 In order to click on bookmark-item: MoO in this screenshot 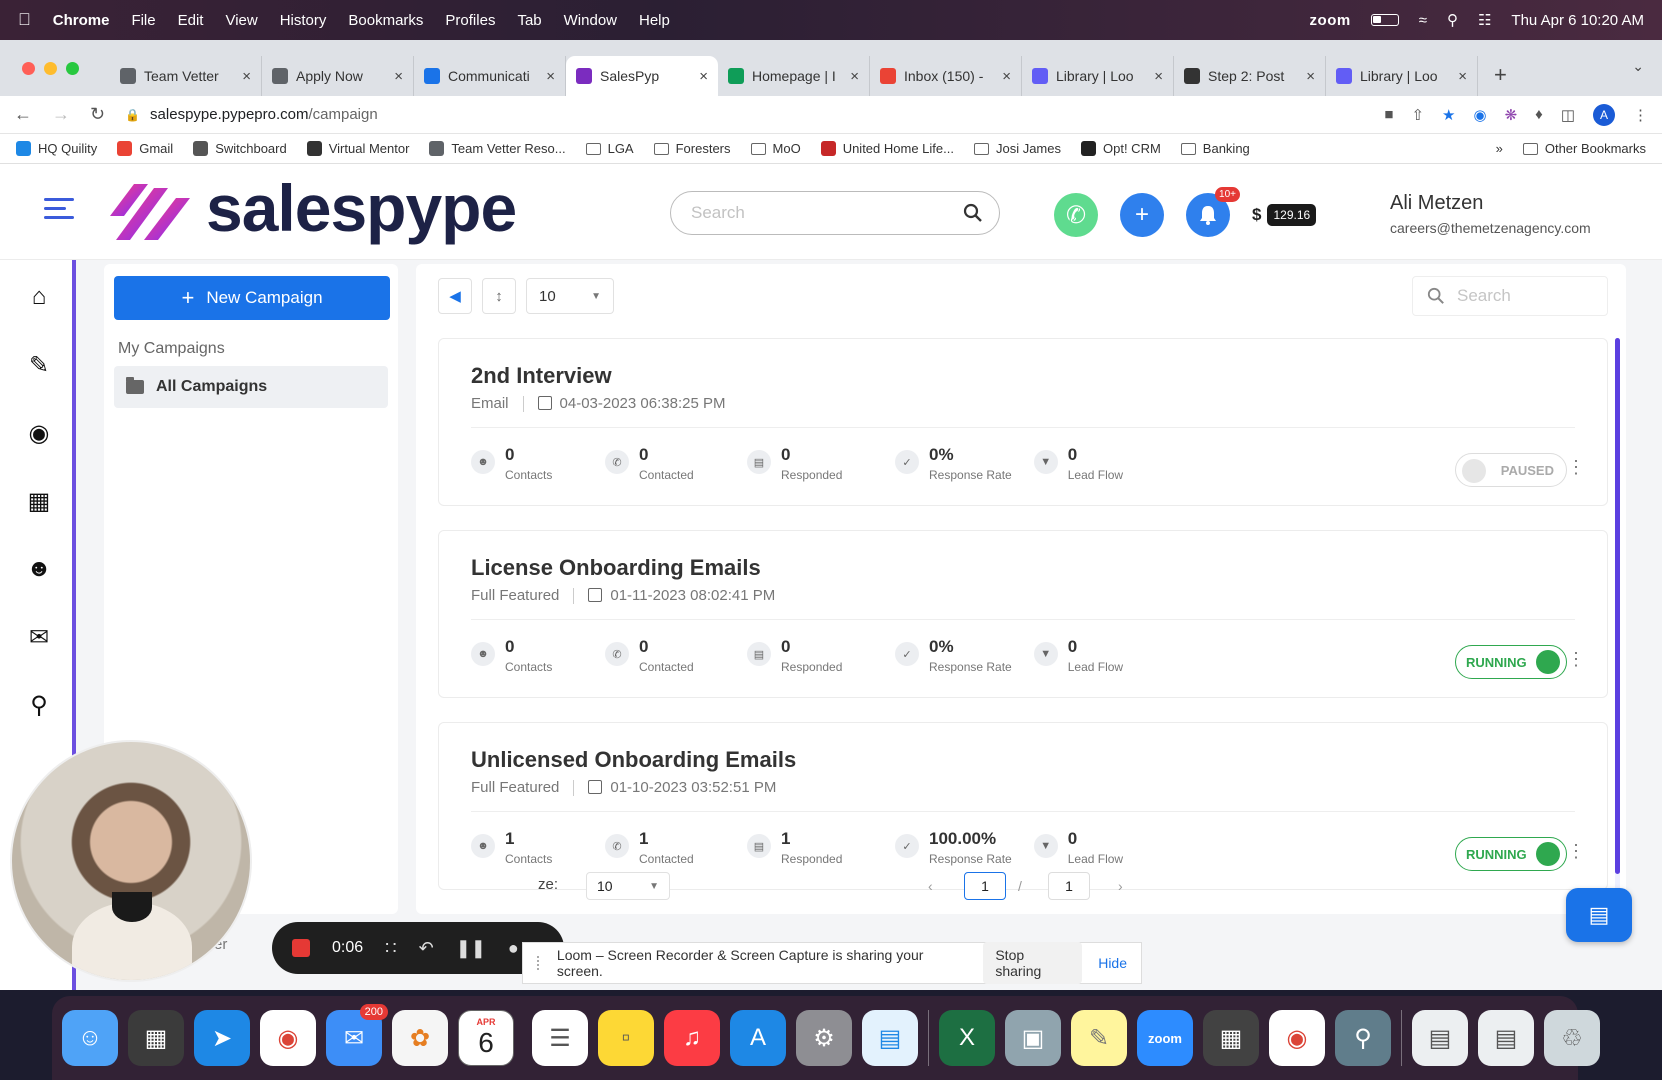, I will do `click(775, 148)`.